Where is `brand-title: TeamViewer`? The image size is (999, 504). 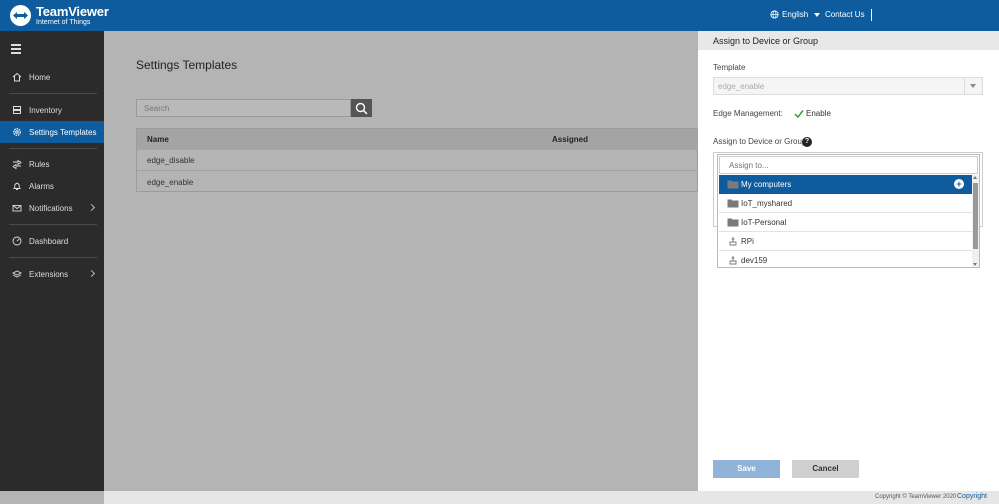
brand-title: TeamViewer is located at coordinates (72, 11).